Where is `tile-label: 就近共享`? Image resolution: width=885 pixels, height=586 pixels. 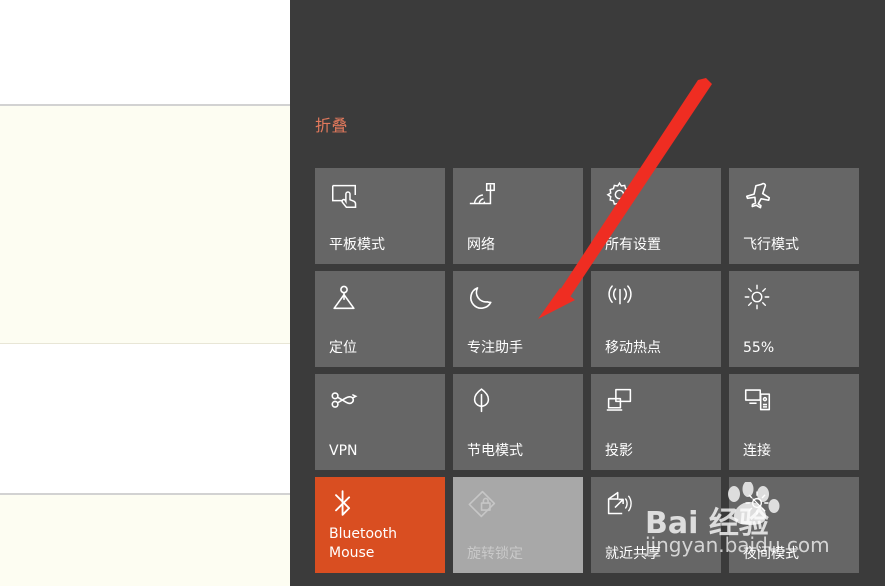 tile-label: 就近共享 is located at coordinates (633, 554).